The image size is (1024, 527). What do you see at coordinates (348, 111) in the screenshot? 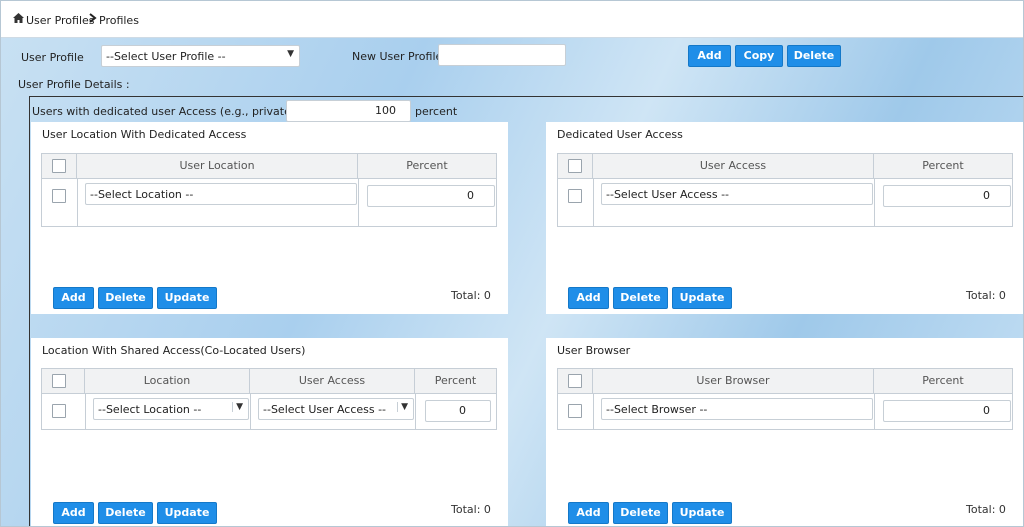
I see `dedicated-percent-input: 100` at bounding box center [348, 111].